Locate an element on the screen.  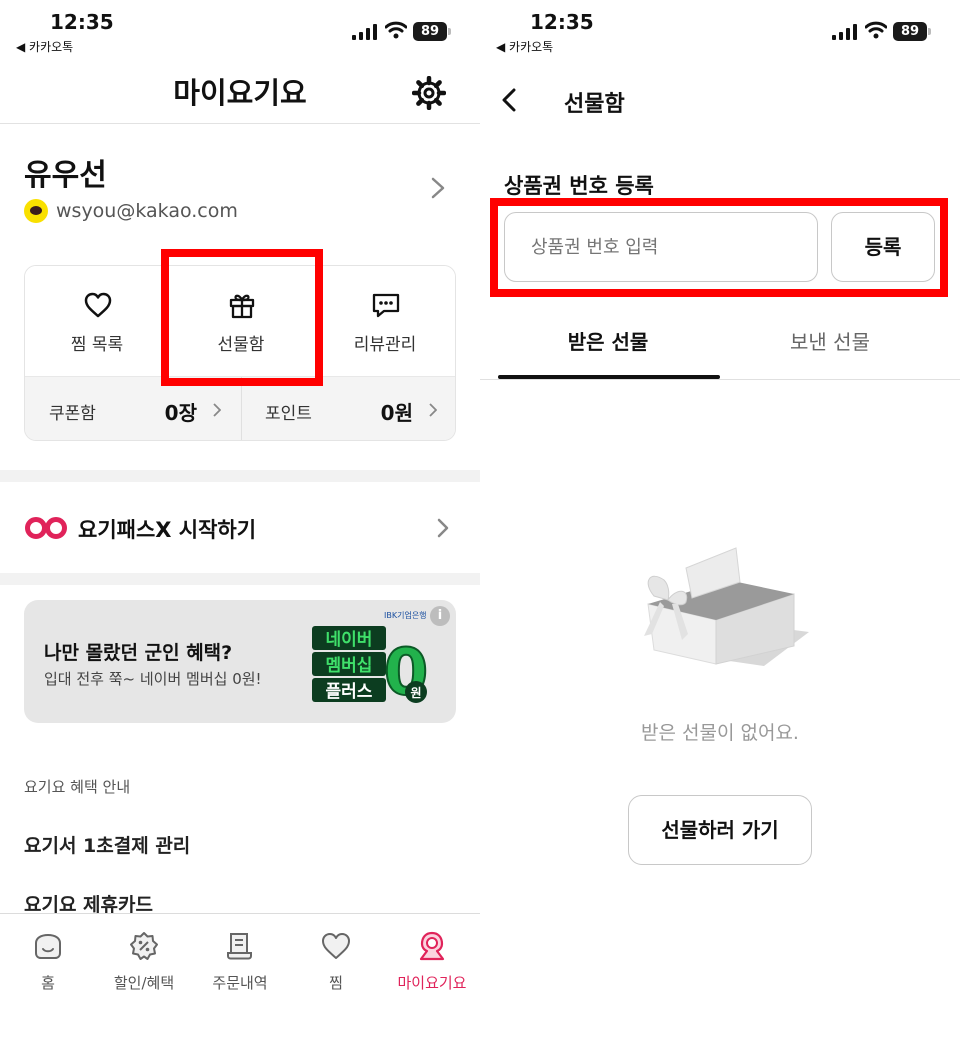
promo-line-3: 플러스 is located at coordinates (349, 692).